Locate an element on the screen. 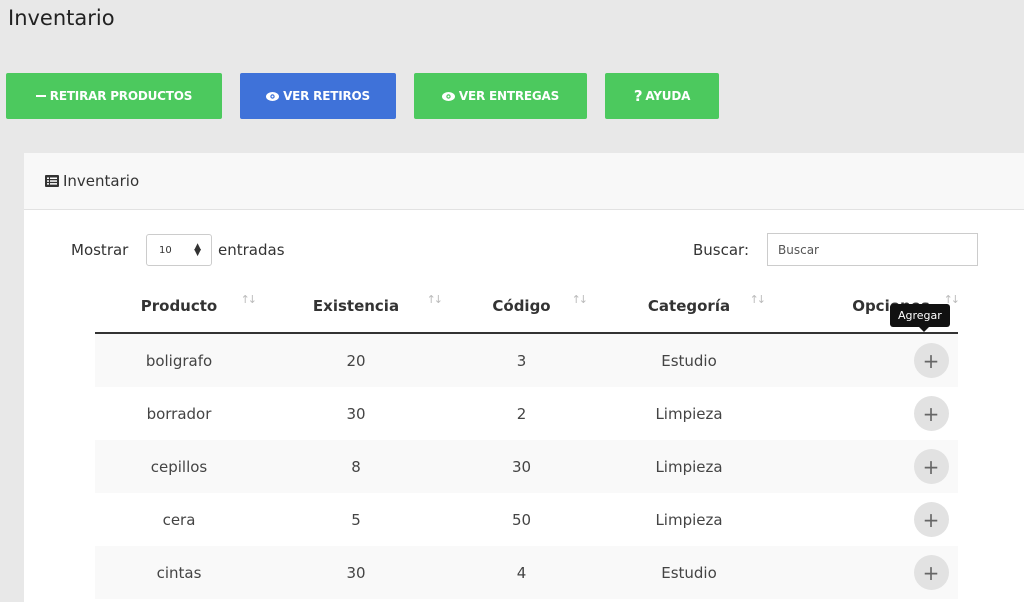 The height and width of the screenshot is (602, 1024). ayuda-button: ? AYUDA is located at coordinates (662, 96).